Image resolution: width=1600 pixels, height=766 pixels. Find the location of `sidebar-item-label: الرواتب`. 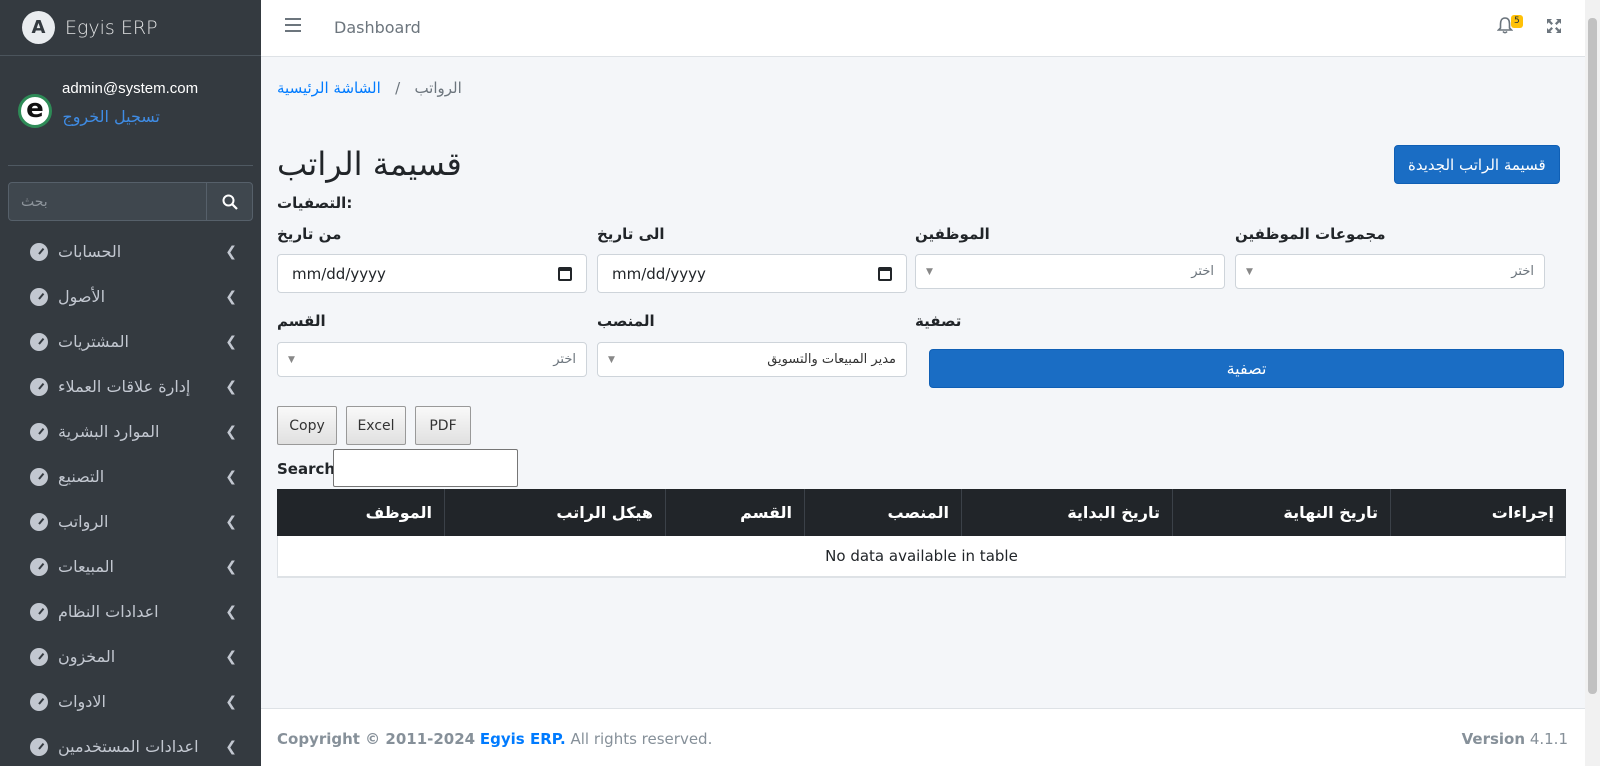

sidebar-item-label: الرواتب is located at coordinates (83, 521).